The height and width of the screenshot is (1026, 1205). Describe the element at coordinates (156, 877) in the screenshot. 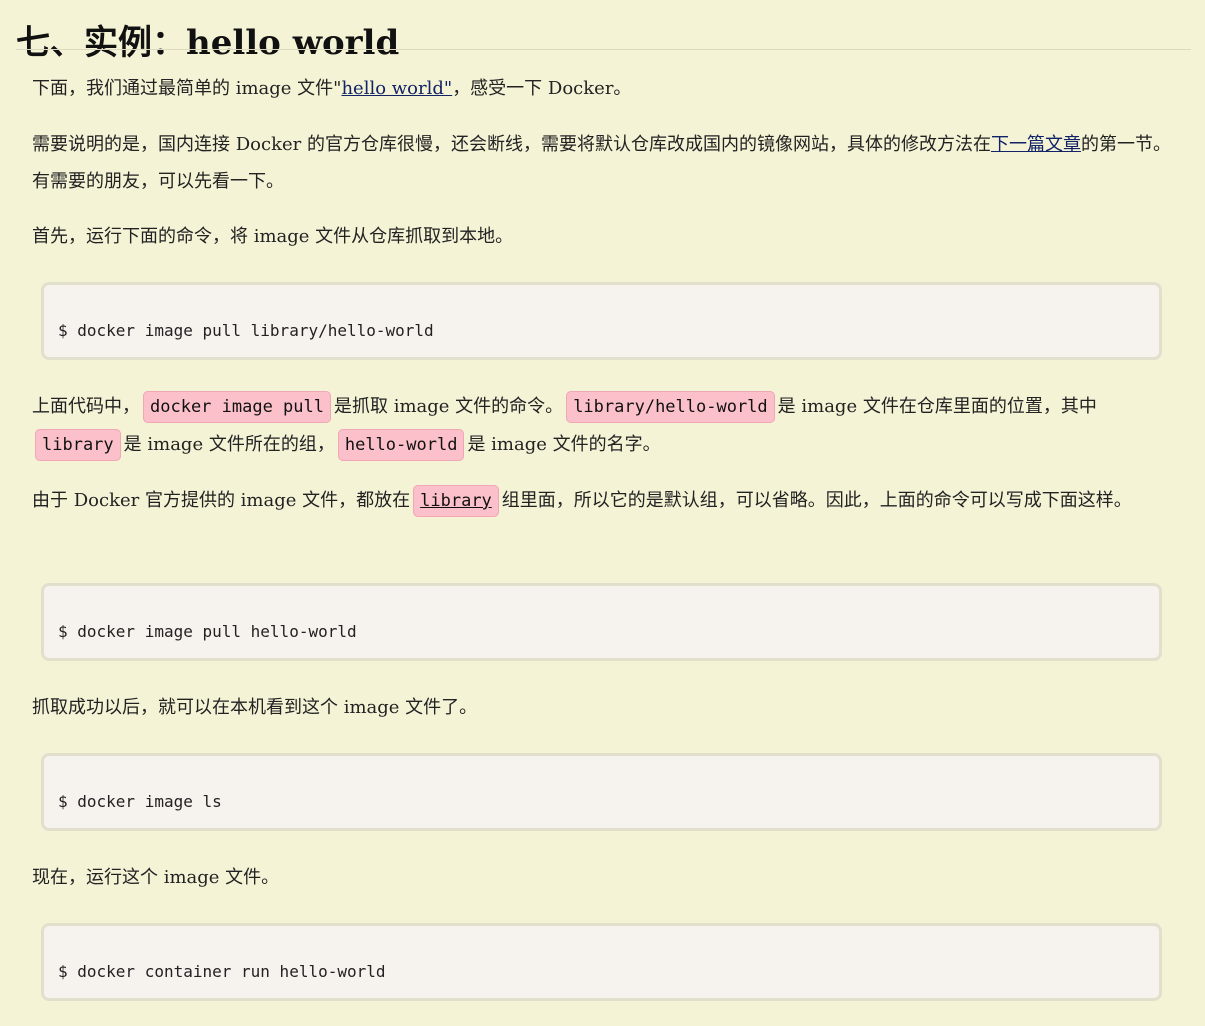

I see `paragraph-run-intro: 现在，运行这个 image 文件。` at that location.